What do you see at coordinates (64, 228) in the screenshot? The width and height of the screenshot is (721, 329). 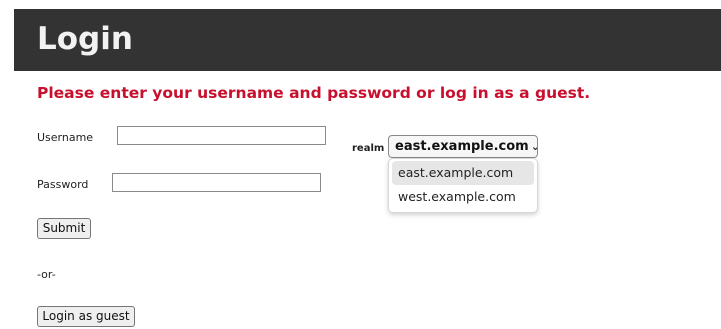 I see `submit-button: Submit` at bounding box center [64, 228].